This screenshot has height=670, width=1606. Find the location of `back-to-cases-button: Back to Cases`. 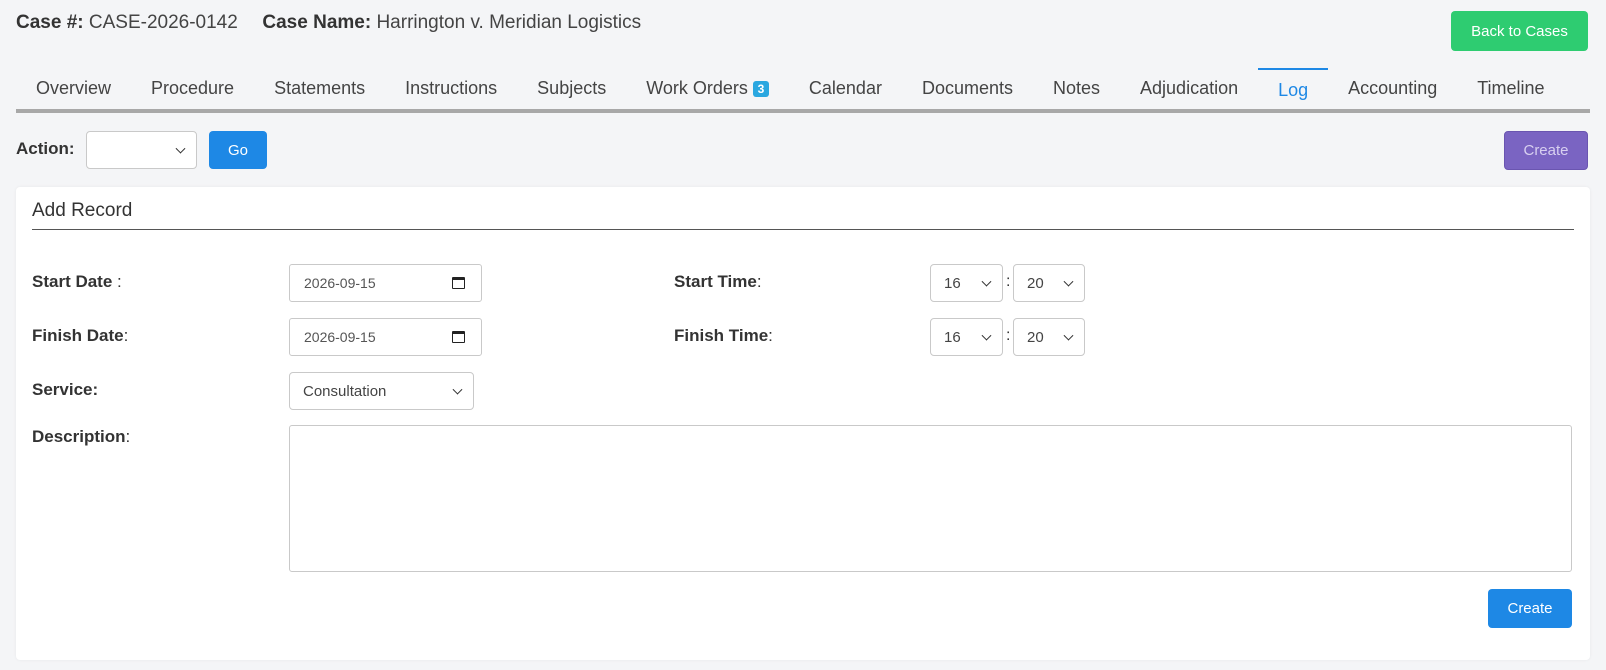

back-to-cases-button: Back to Cases is located at coordinates (1519, 31).